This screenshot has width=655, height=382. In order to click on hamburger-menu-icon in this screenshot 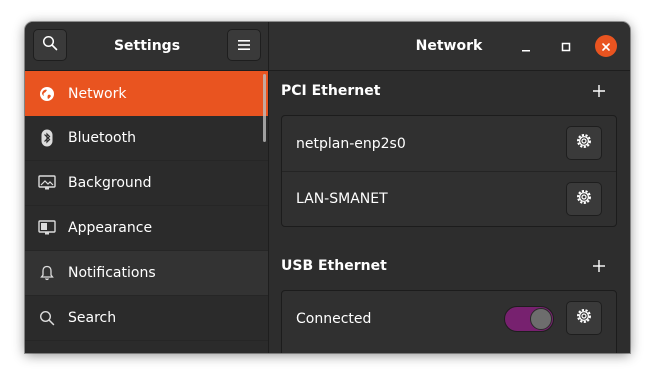, I will do `click(244, 45)`.